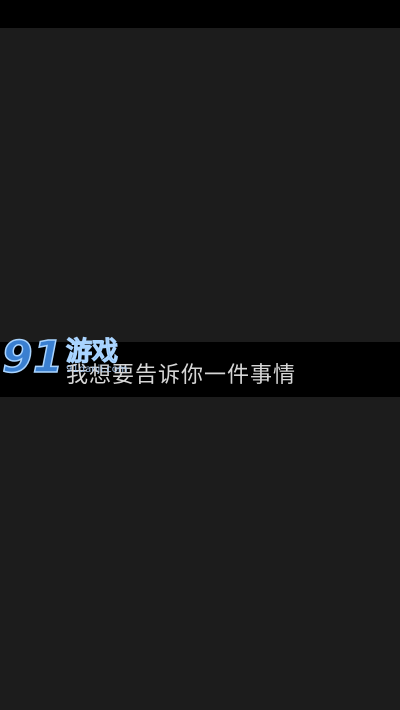 This screenshot has width=400, height=710. Describe the element at coordinates (32, 356) in the screenshot. I see `svg-text: 91` at that location.